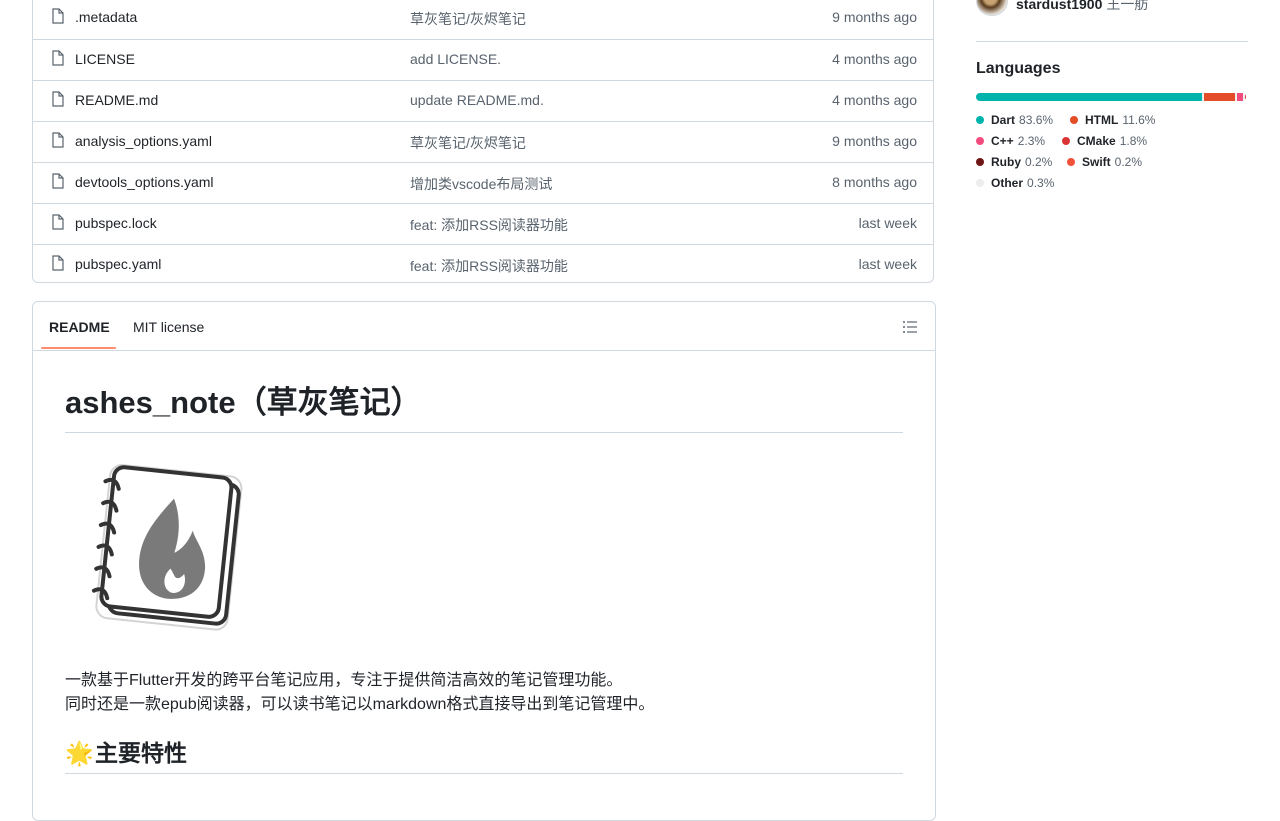  Describe the element at coordinates (1007, 183) in the screenshot. I see `language-name: Other` at that location.